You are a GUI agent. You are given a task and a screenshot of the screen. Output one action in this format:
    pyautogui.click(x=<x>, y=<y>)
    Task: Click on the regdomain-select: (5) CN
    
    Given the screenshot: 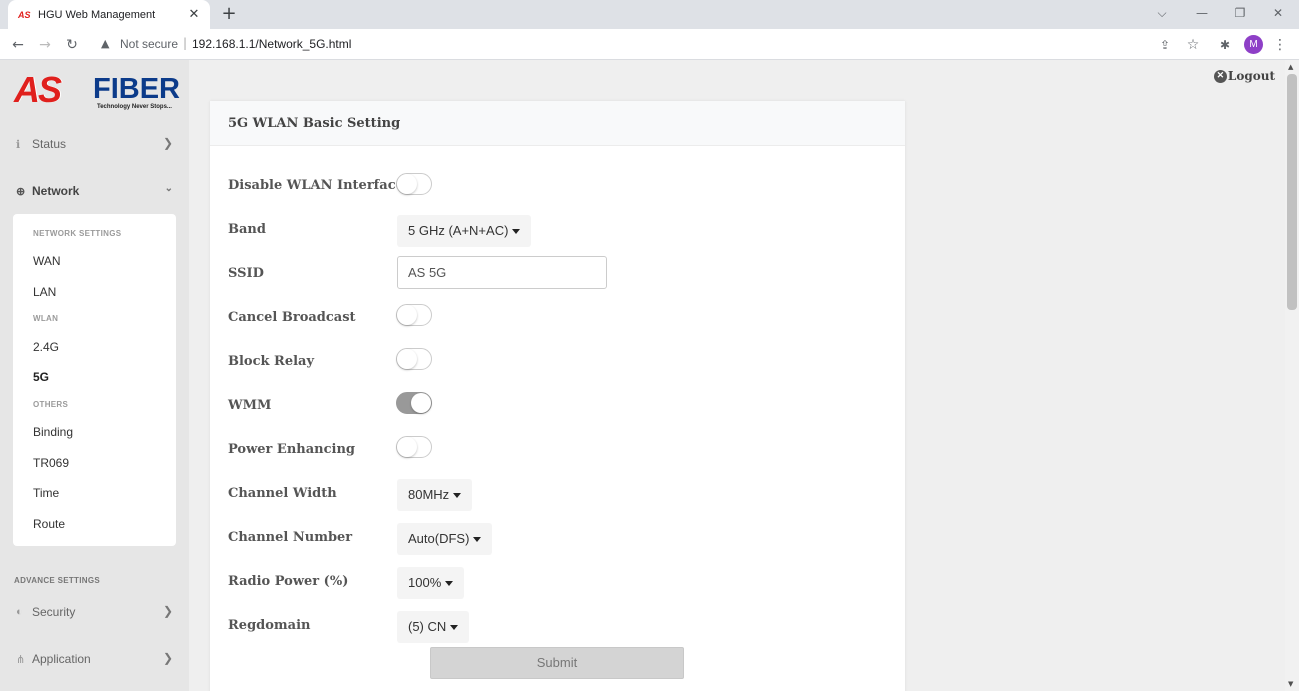 What is the action you would take?
    pyautogui.click(x=433, y=627)
    